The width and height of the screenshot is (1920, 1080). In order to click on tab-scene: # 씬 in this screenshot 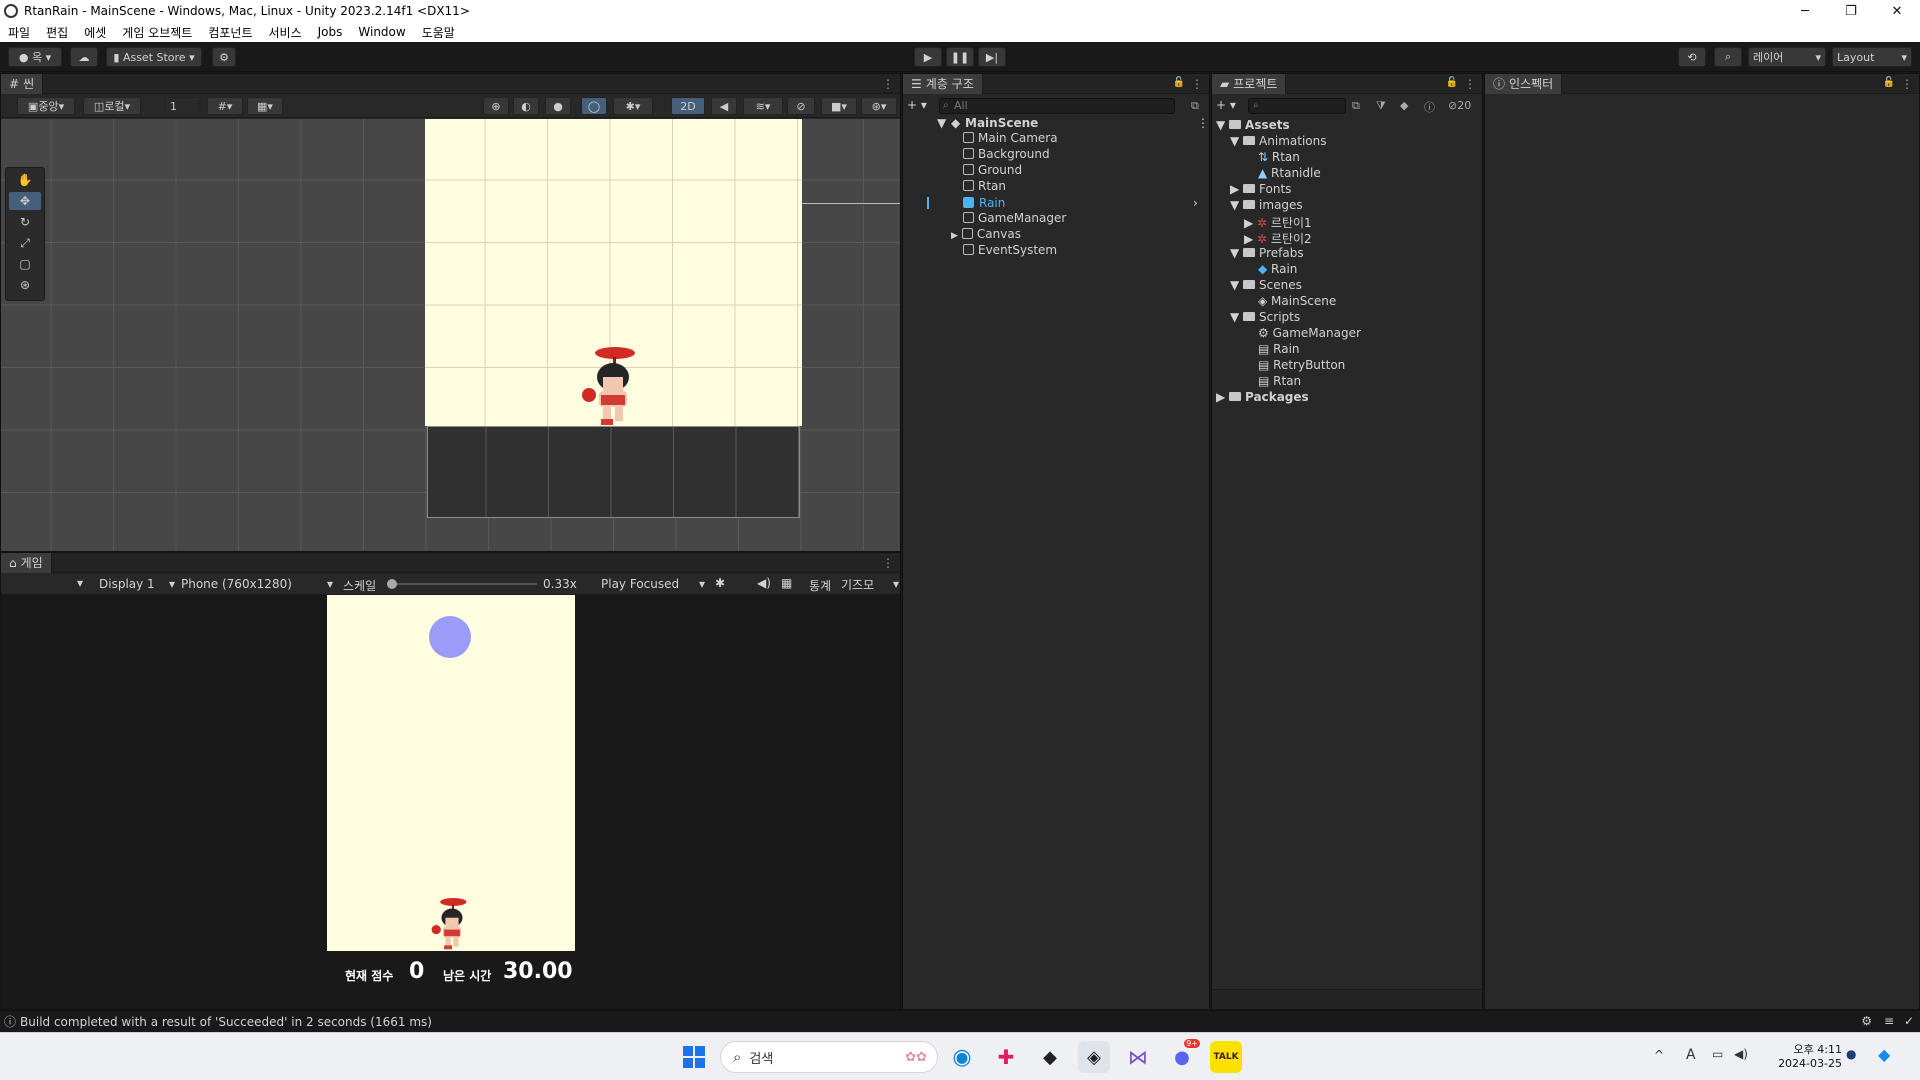, I will do `click(22, 83)`.